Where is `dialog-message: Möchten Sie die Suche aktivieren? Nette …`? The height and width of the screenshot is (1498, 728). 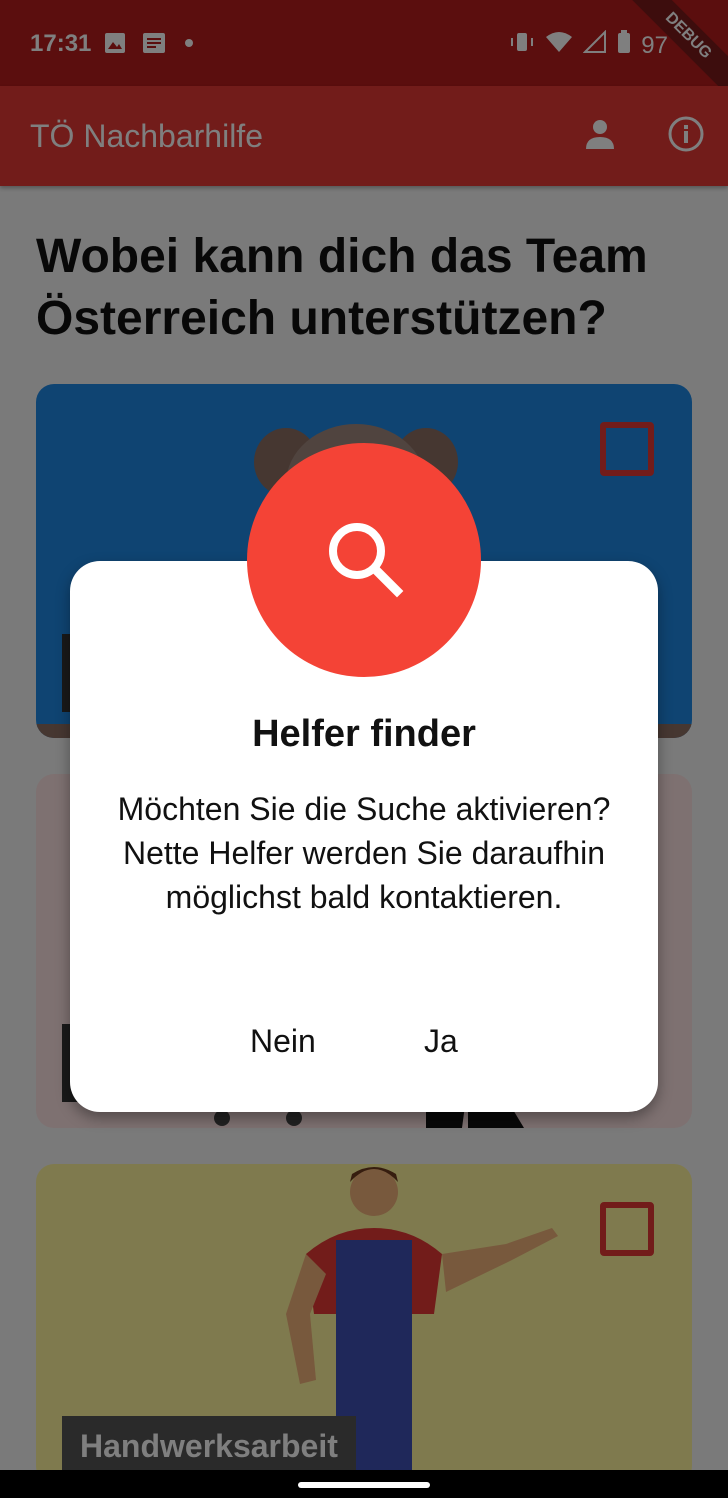
dialog-message: Möchten Sie die Suche aktivieren? Nette … is located at coordinates (364, 853).